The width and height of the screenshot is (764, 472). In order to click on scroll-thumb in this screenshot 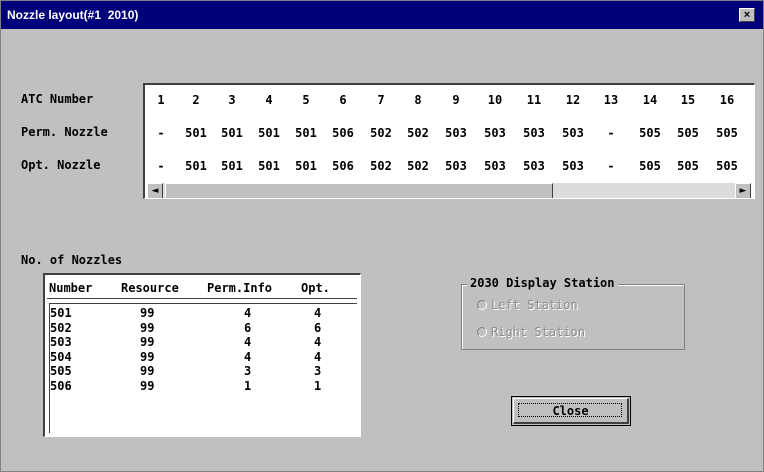, I will do `click(359, 190)`.